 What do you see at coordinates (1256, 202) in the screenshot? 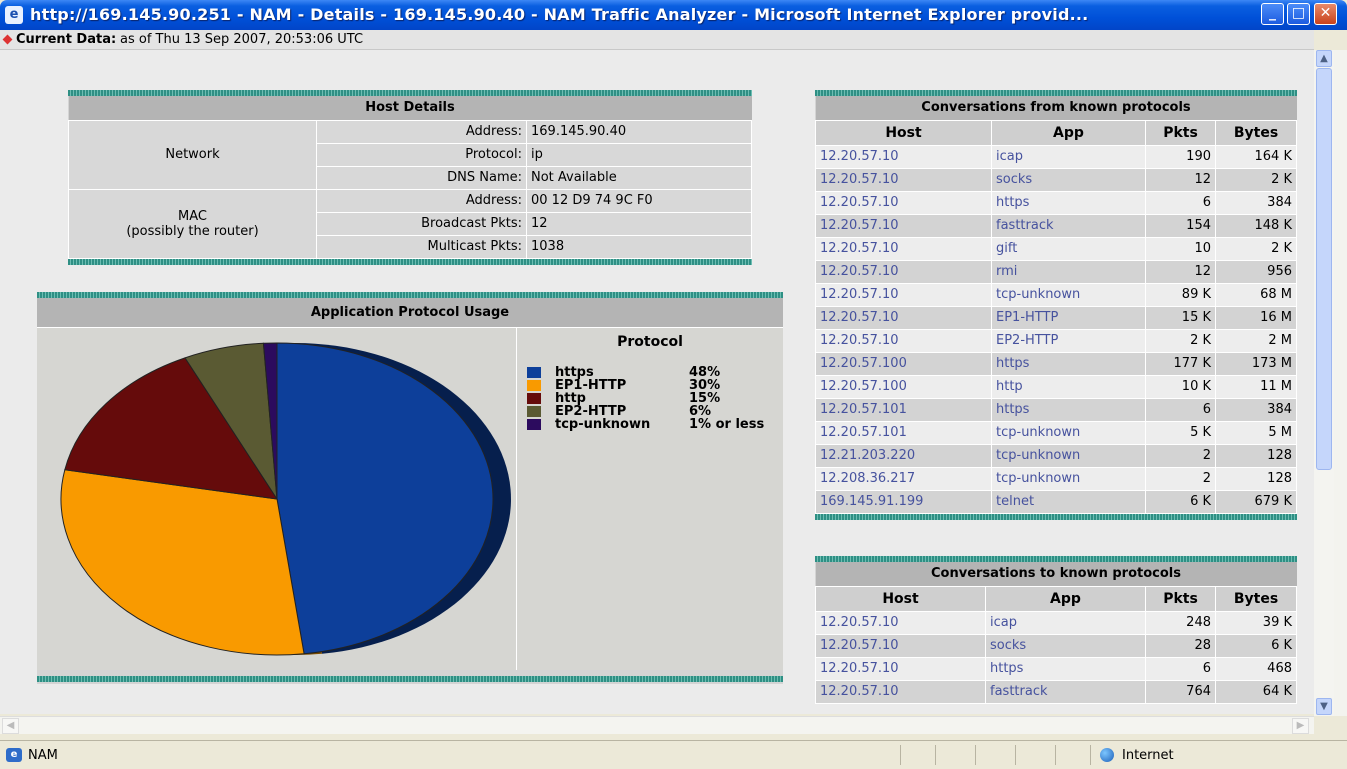
I see `bytes-cell: 384` at bounding box center [1256, 202].